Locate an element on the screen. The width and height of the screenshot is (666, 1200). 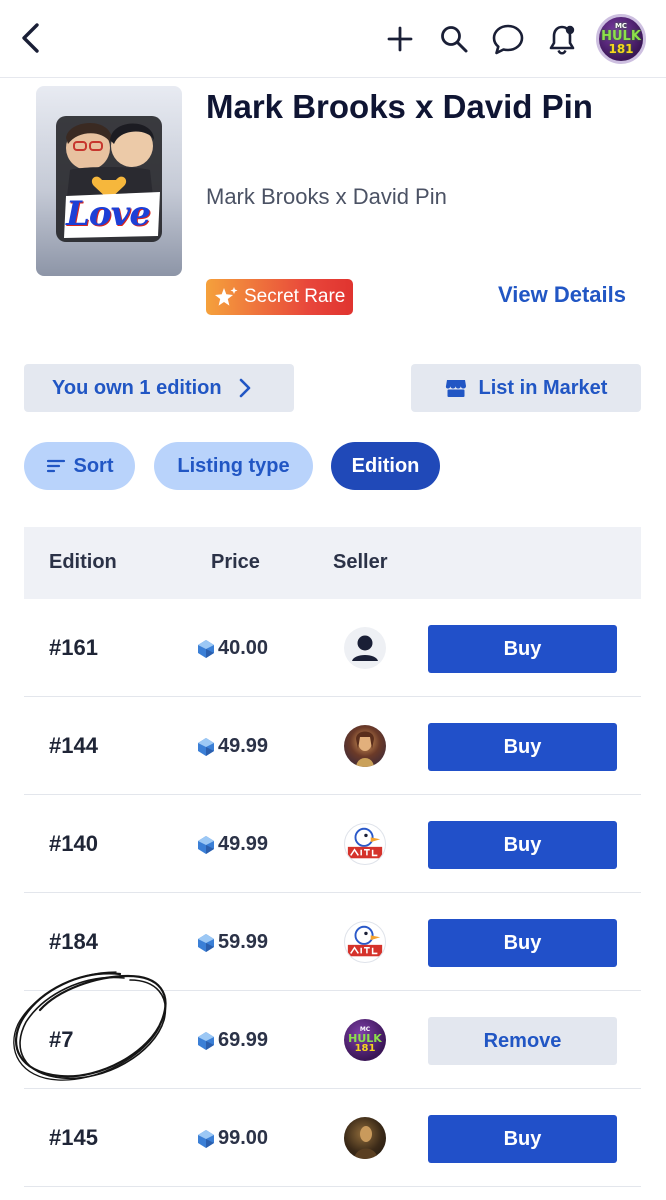
chevron-left-icon is located at coordinates (30, 38).